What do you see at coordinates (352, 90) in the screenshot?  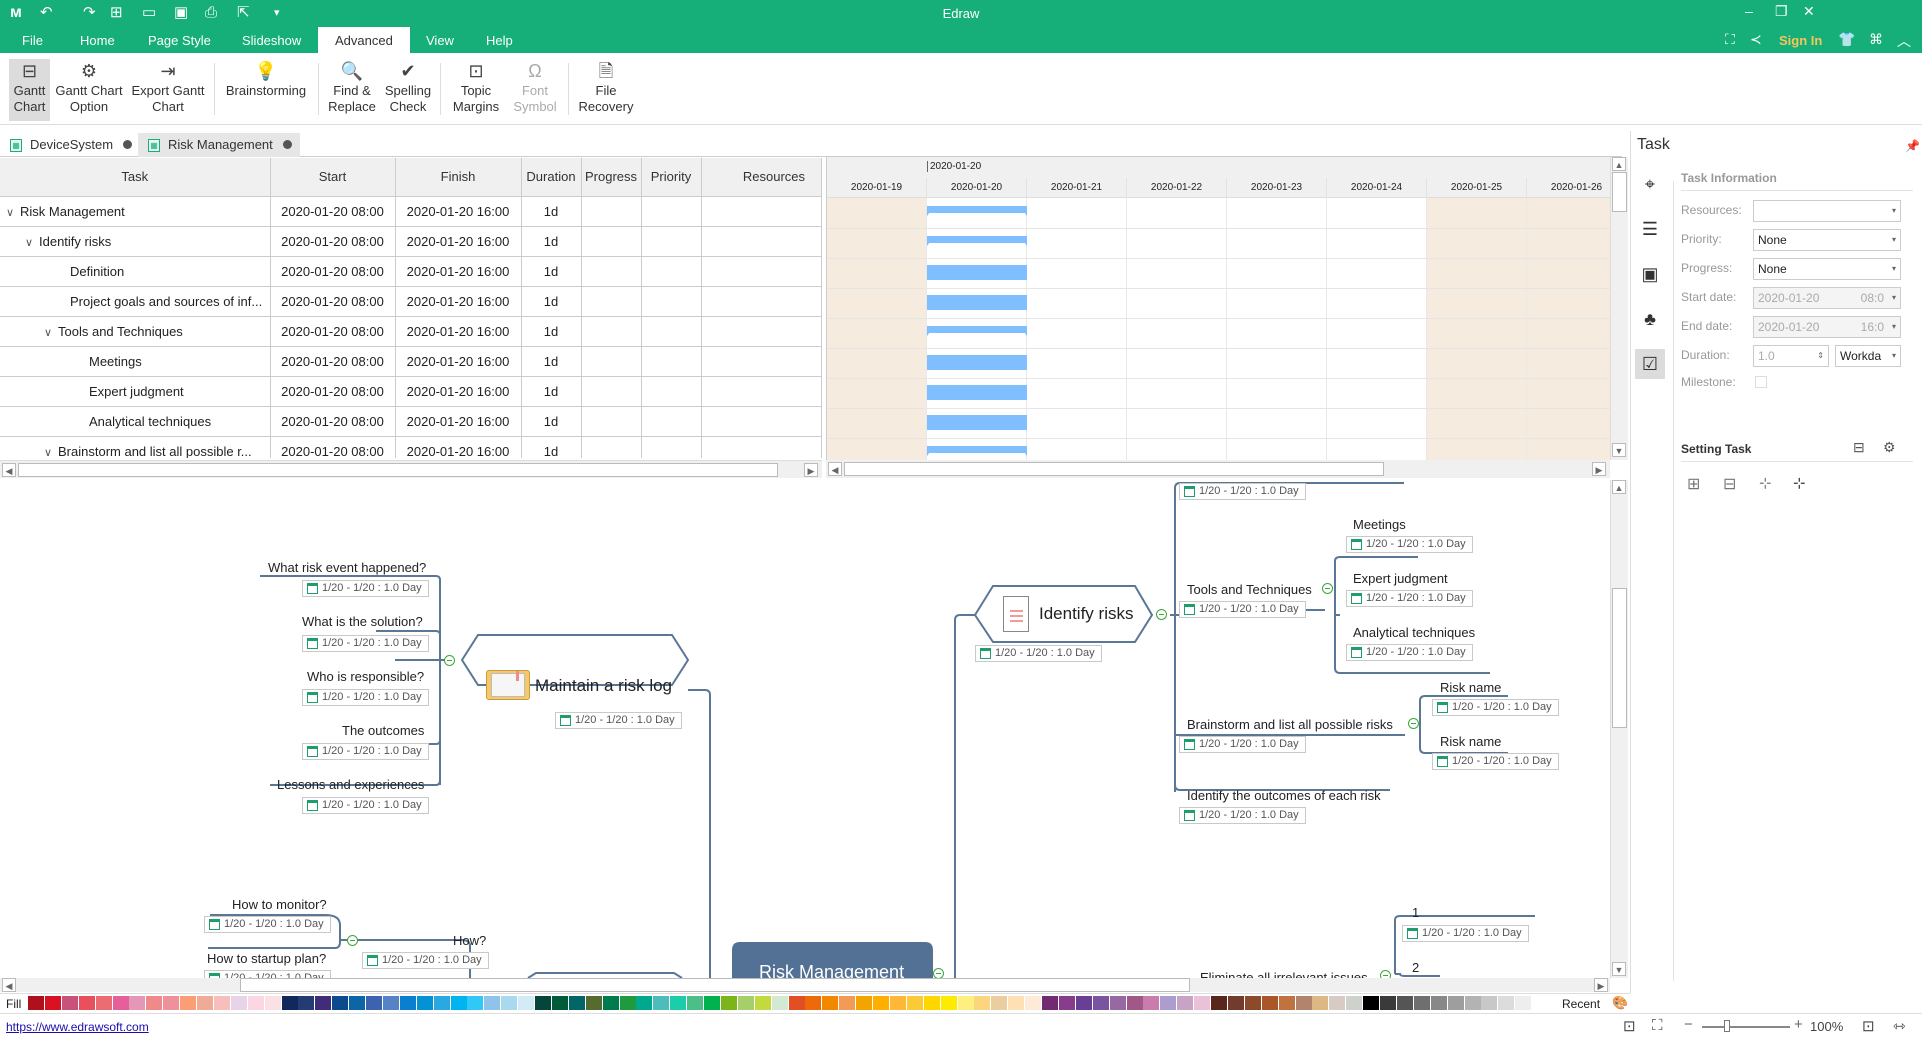 I see `find-replace-button: 🔍 Find & Replace` at bounding box center [352, 90].